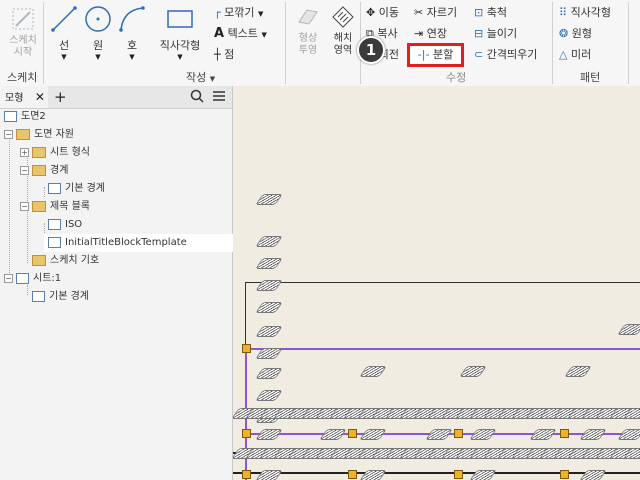 Image resolution: width=640 pixels, height=480 pixels. Describe the element at coordinates (229, 54) in the screenshot. I see `point-label: 점` at that location.